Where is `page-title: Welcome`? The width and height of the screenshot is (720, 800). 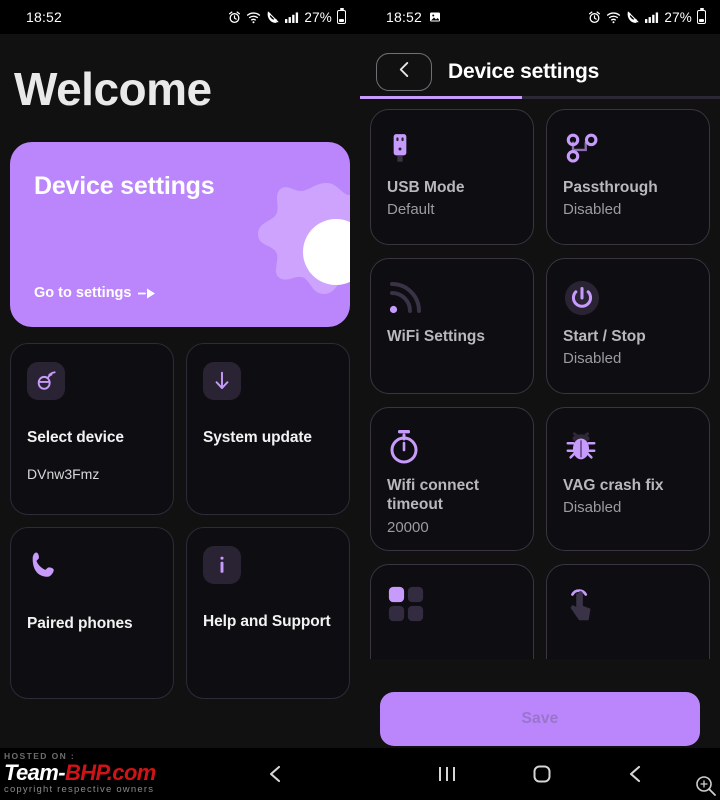
page-title: Welcome is located at coordinates (113, 89).